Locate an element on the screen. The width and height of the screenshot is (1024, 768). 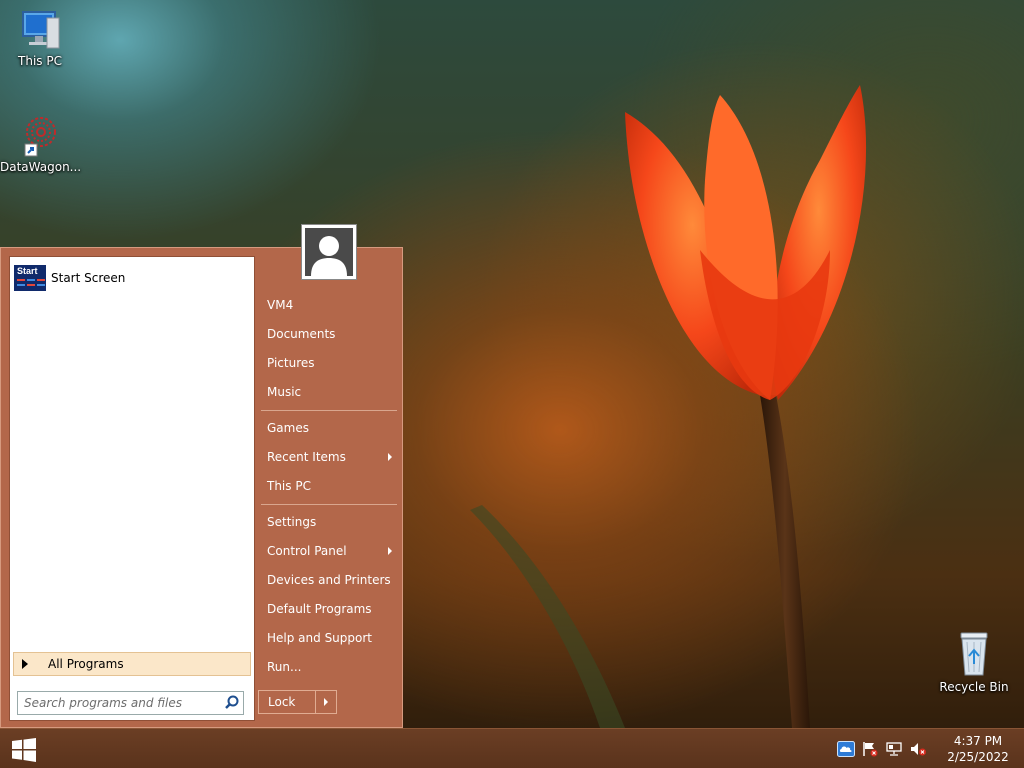
link-games: Games is located at coordinates (329, 428).